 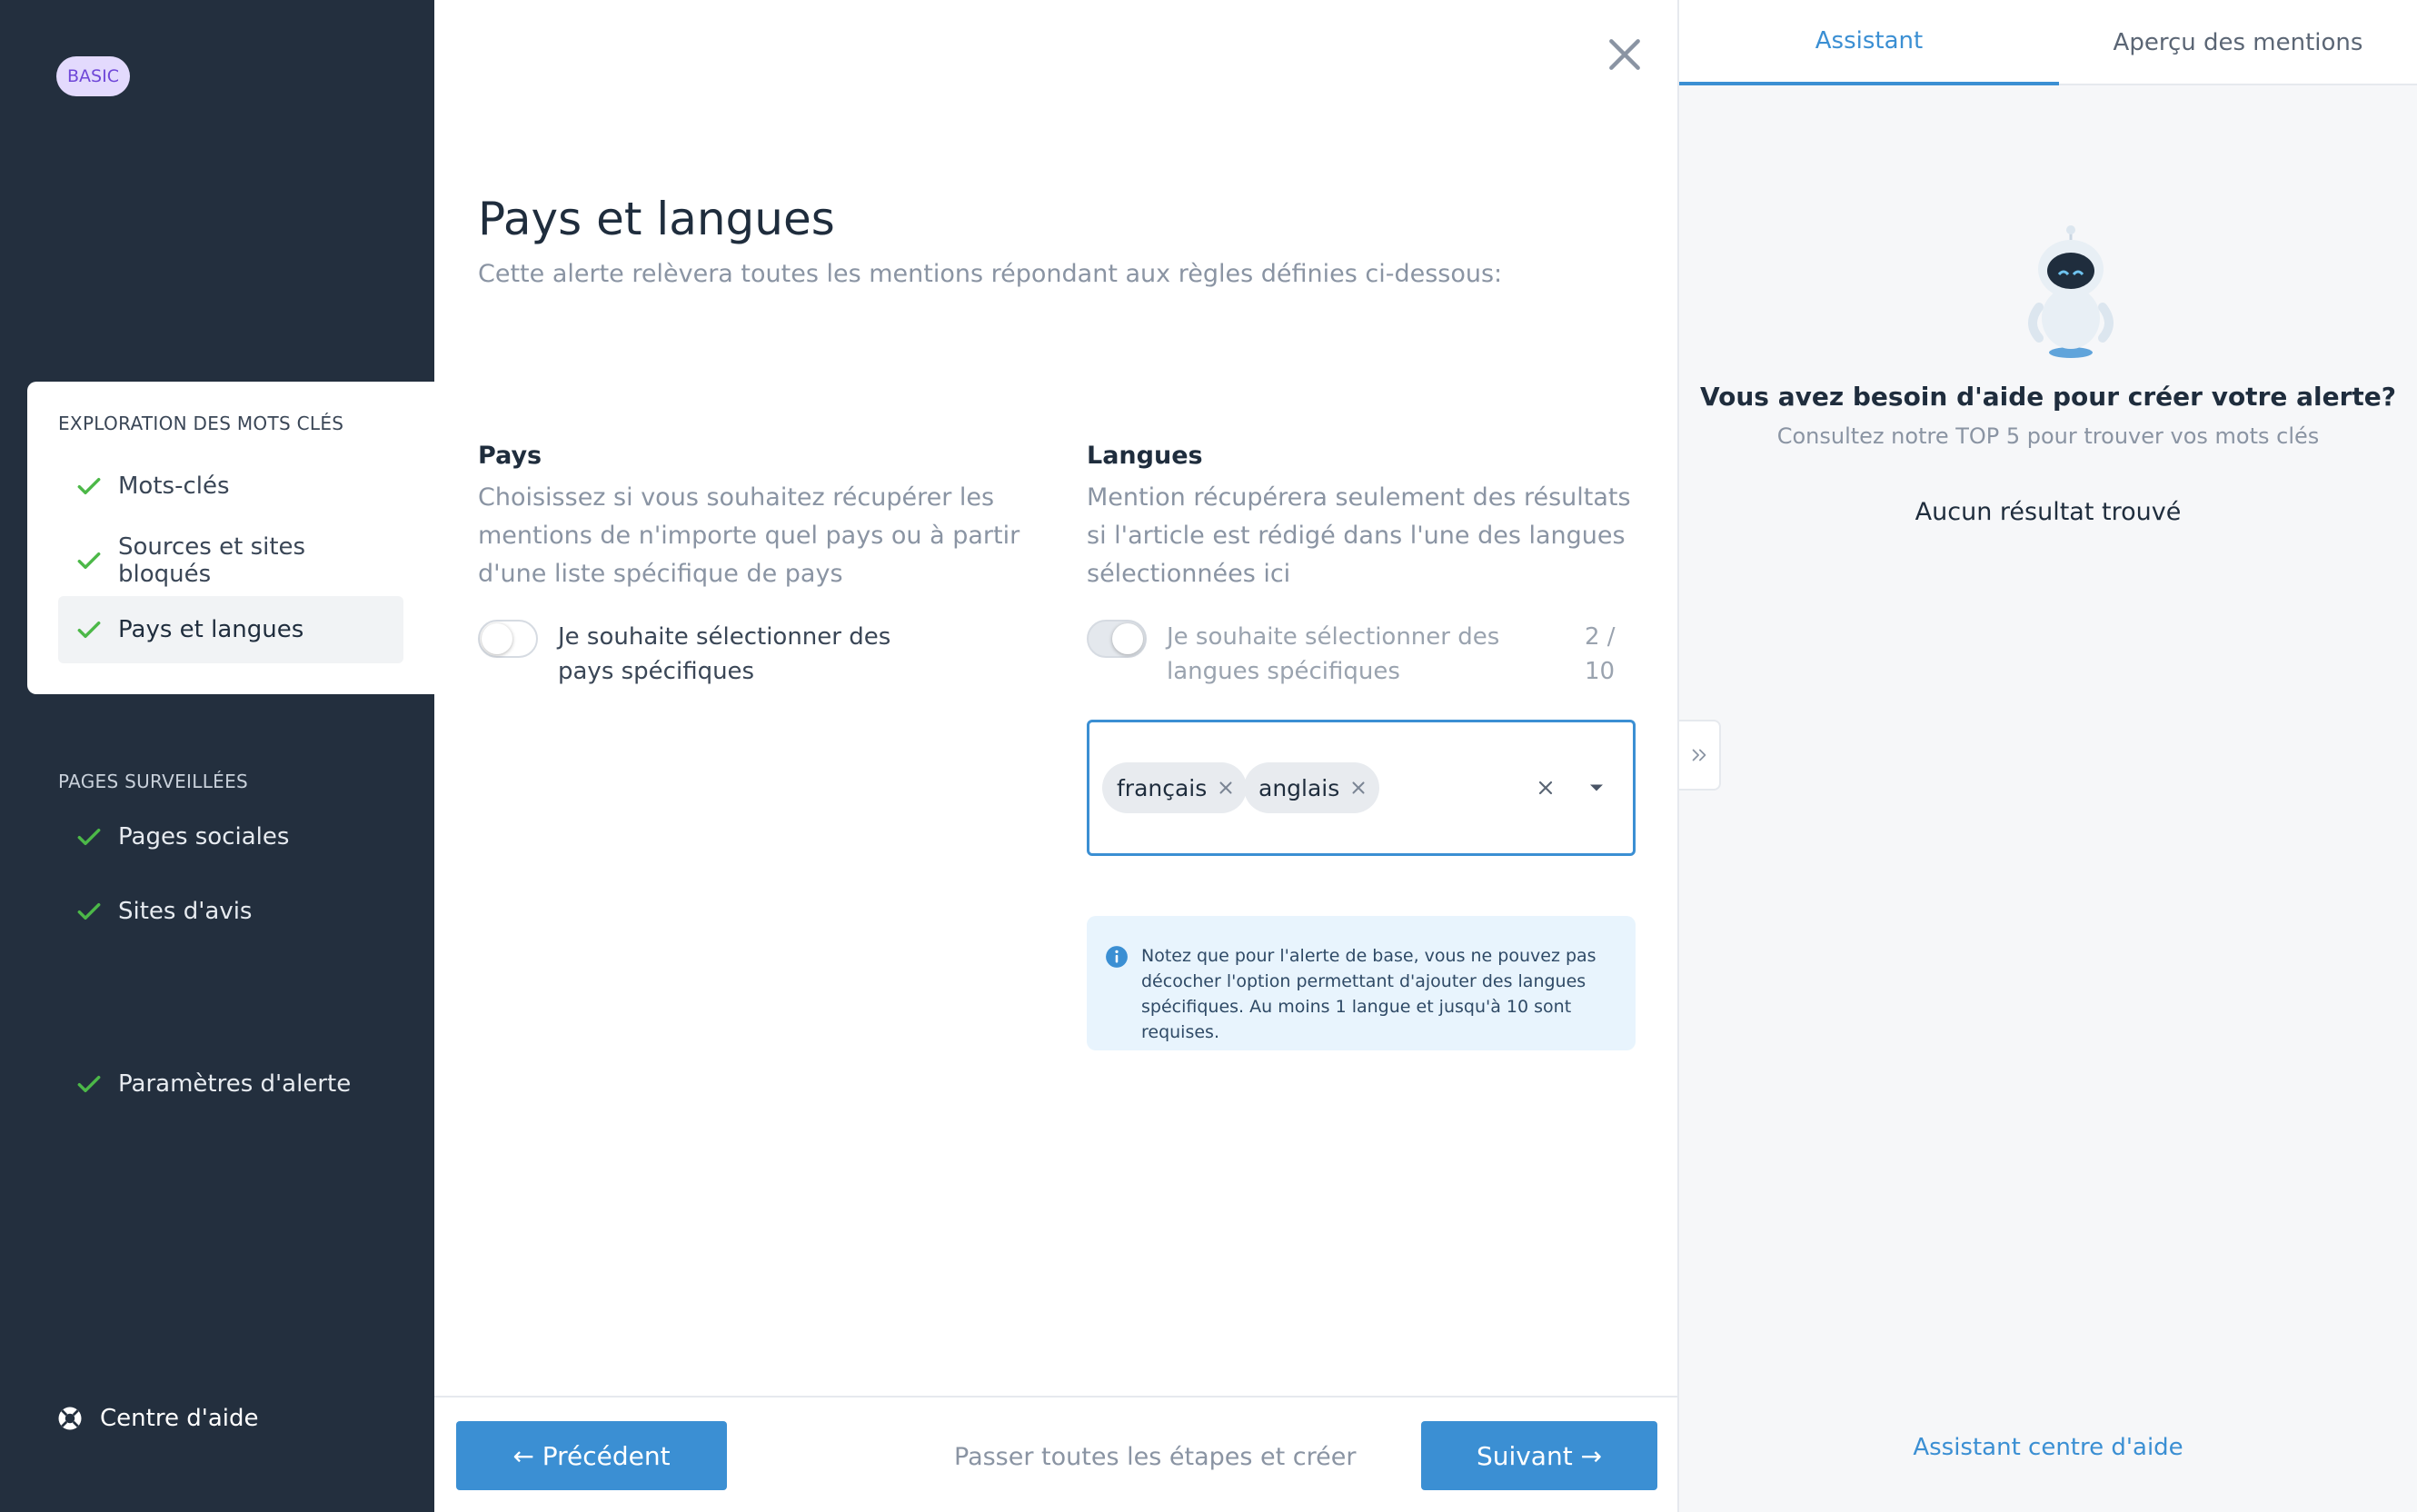 What do you see at coordinates (204, 836) in the screenshot?
I see `sidebar-item-label: Pages sociales` at bounding box center [204, 836].